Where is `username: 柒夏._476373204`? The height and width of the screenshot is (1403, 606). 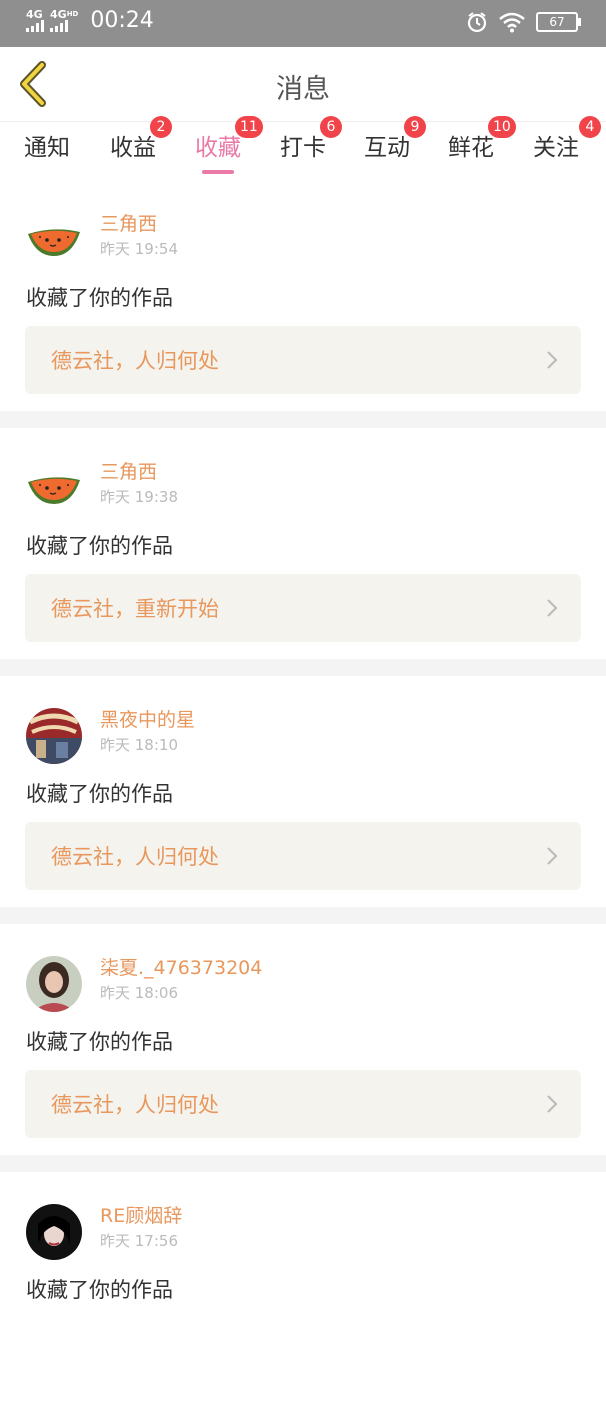 username: 柒夏._476373204 is located at coordinates (181, 966).